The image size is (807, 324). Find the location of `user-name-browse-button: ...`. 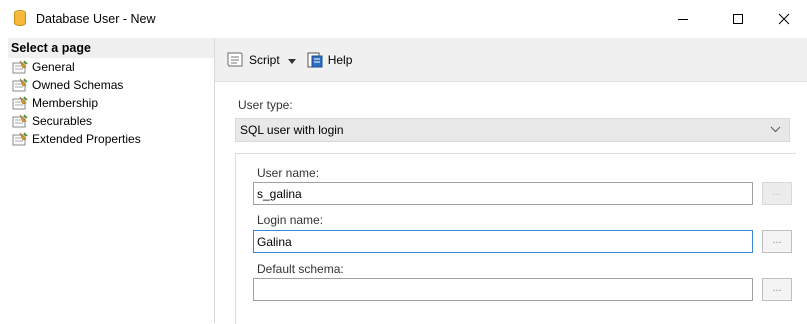

user-name-browse-button: ... is located at coordinates (777, 193).